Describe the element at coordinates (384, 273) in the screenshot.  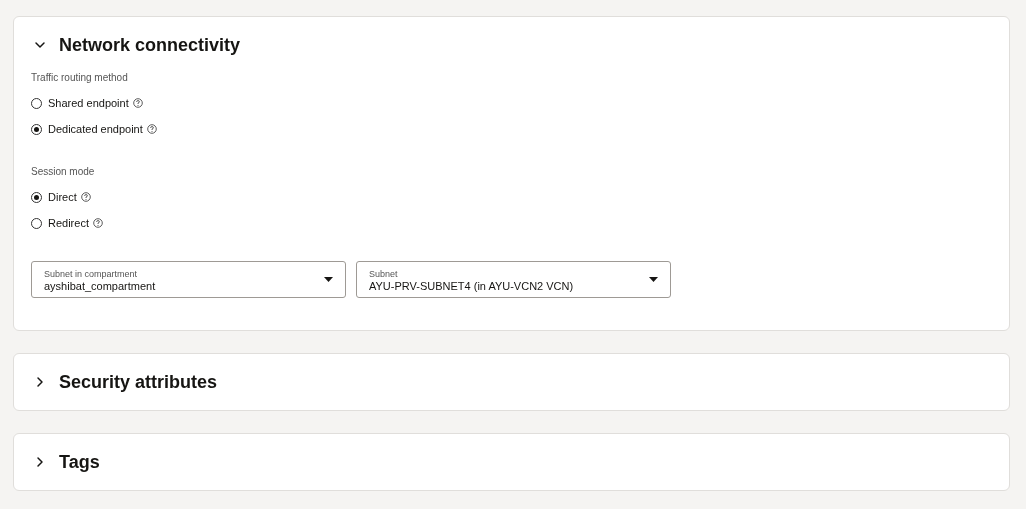
I see `field-label: Subnet` at that location.